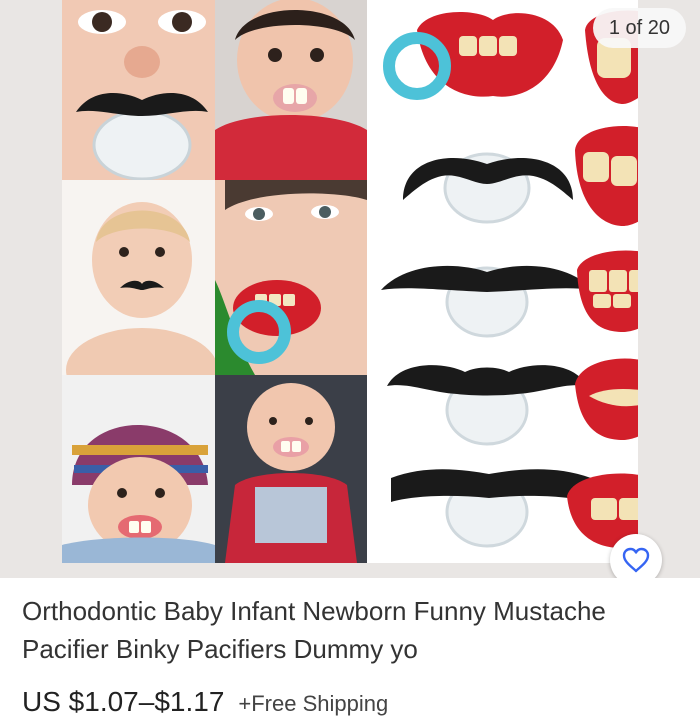  I want to click on photo-baby-teeth-red-shirt, so click(291, 90).